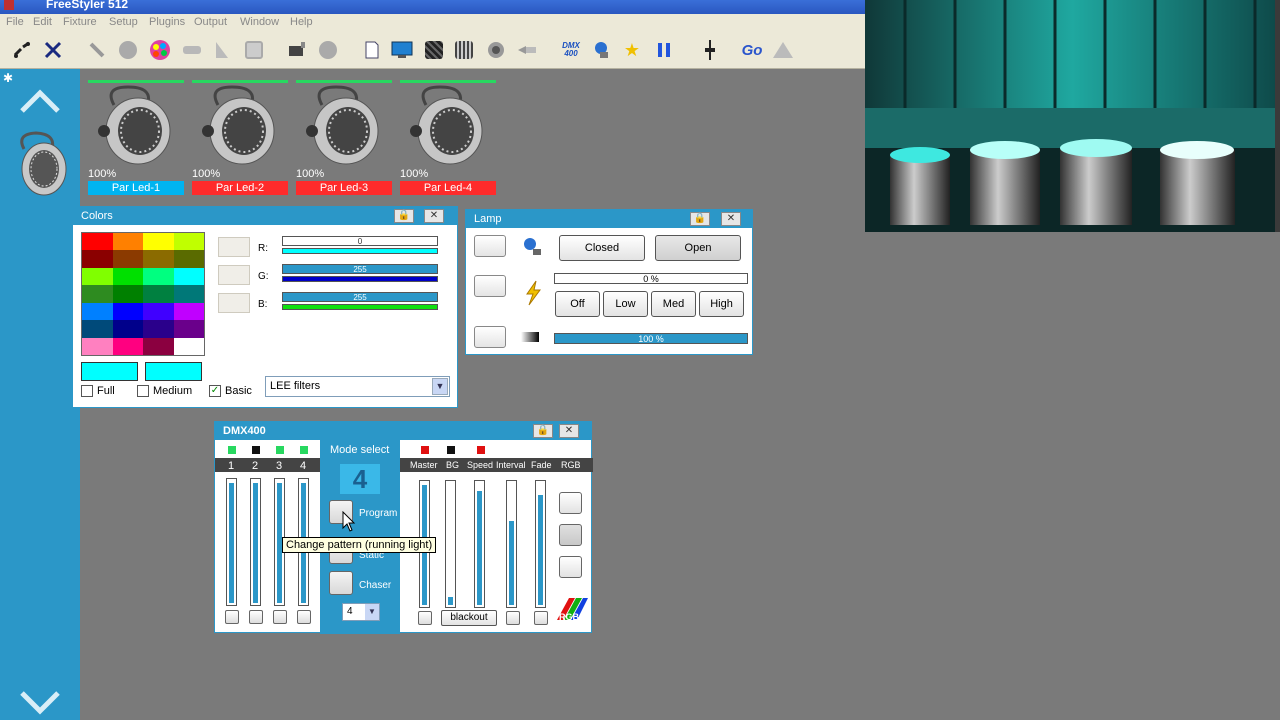 The height and width of the screenshot is (720, 1280). I want to click on pause-icon, so click(664, 50).